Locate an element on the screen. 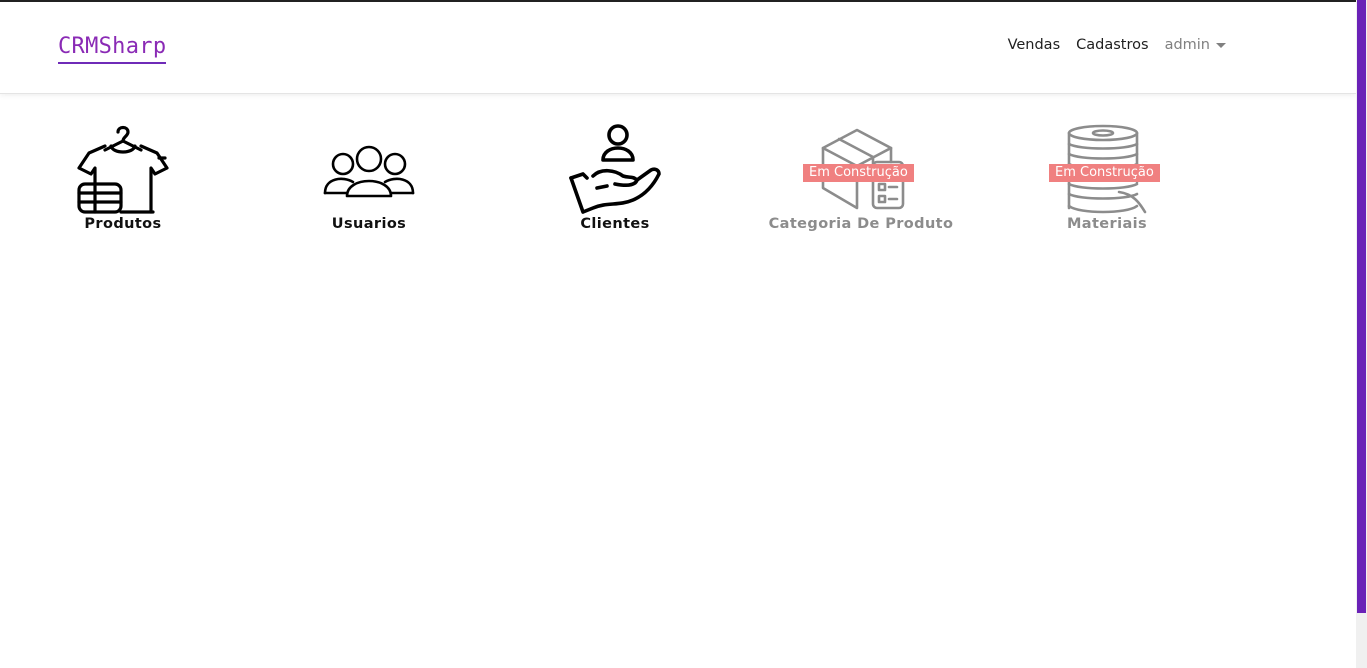 The width and height of the screenshot is (1367, 668). tshirt-hanger-icon is located at coordinates (123, 169).